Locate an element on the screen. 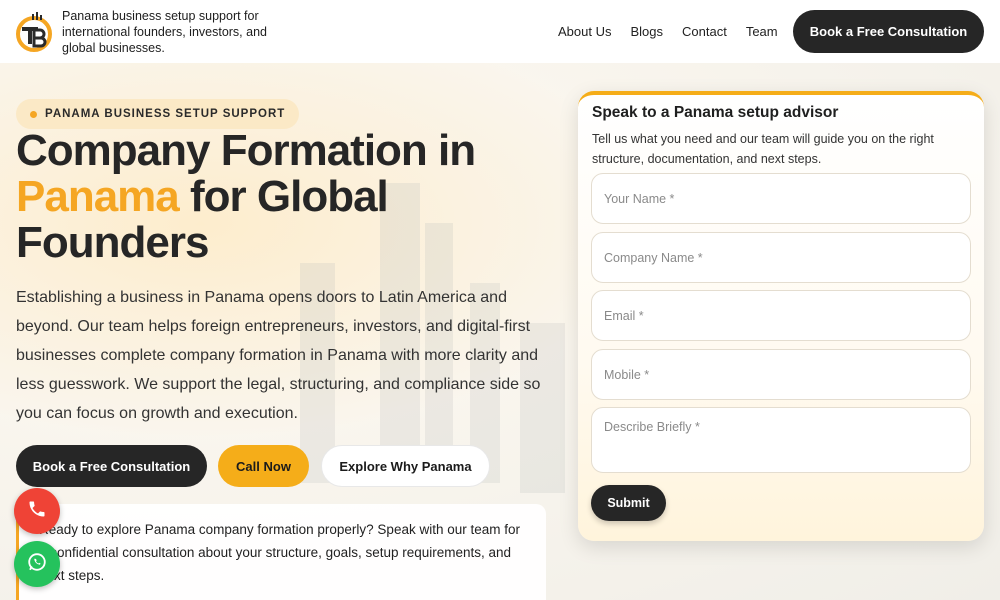 This screenshot has width=1000, height=600. company-name-input is located at coordinates (781, 257).